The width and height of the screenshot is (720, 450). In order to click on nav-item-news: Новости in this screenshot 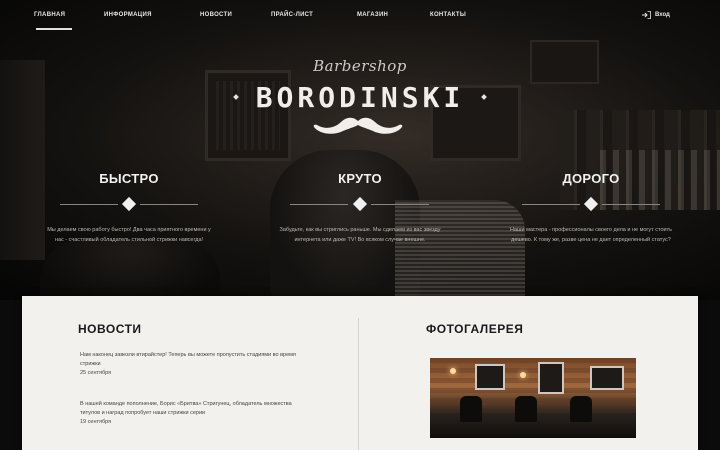, I will do `click(216, 15)`.